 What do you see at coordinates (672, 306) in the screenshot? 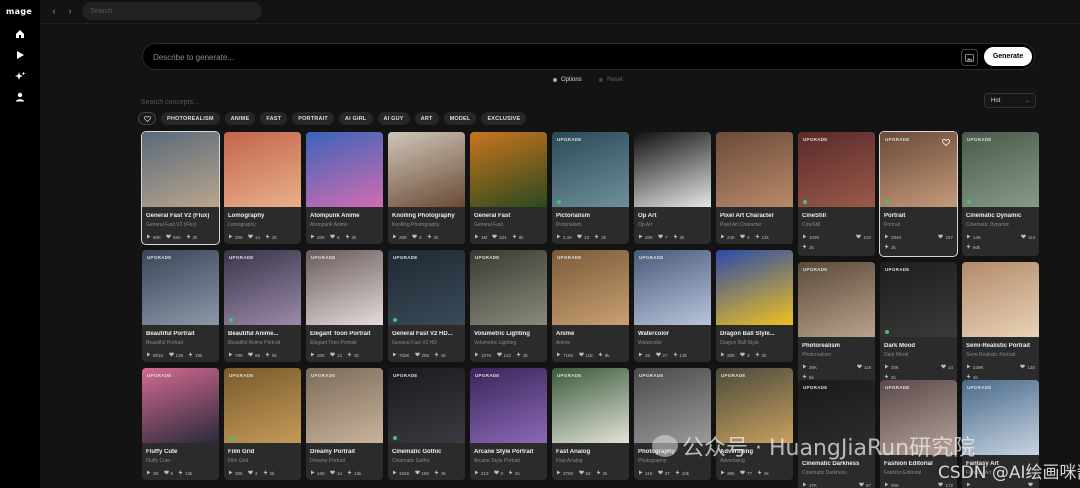
I see `concept-card: UPGRADE Watercolor Watercolor 3K 27 13k` at bounding box center [672, 306].